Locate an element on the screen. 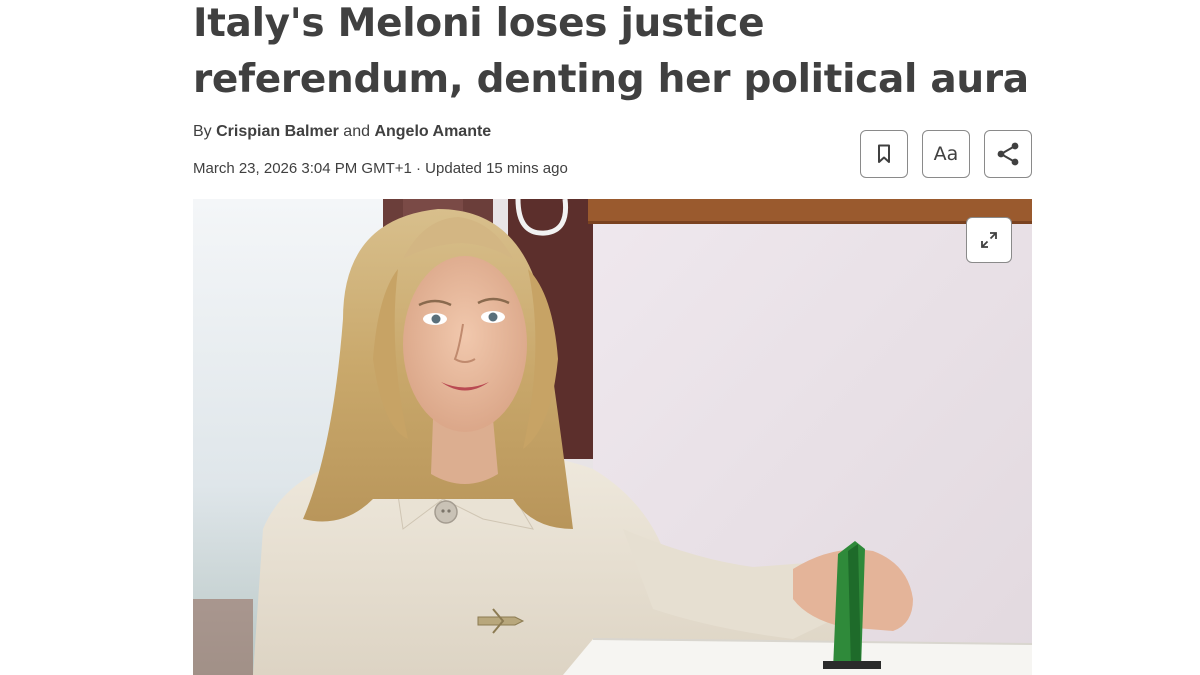  text-size-button: Aa is located at coordinates (946, 154).